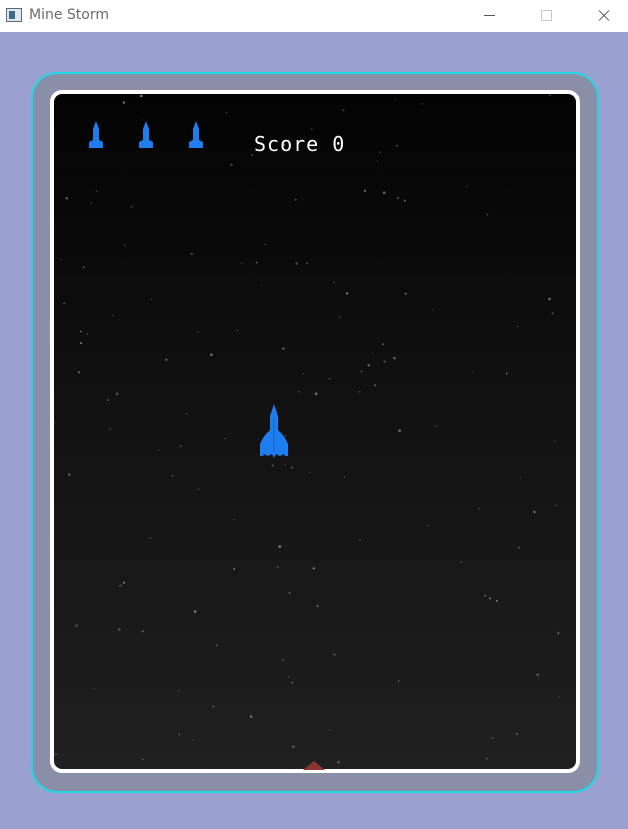 Image resolution: width=628 pixels, height=829 pixels. I want to click on maximize-button, so click(545, 16).